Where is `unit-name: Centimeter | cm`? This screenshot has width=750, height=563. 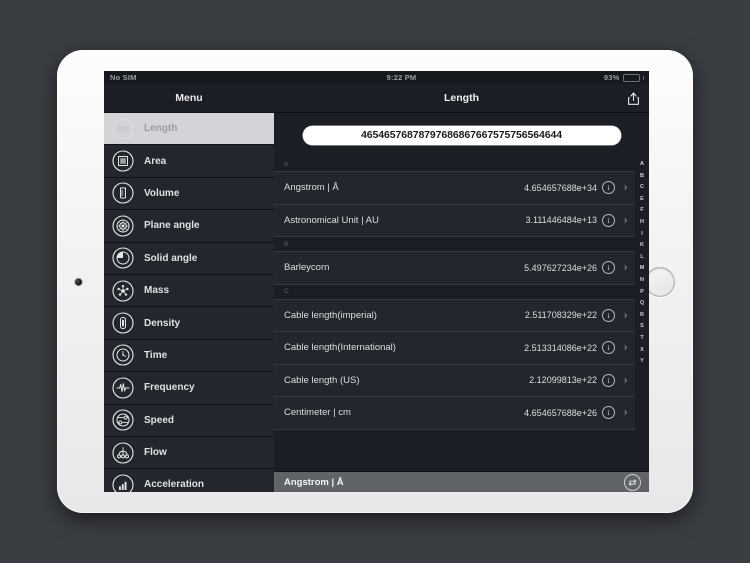
unit-name: Centimeter | cm is located at coordinates (317, 413).